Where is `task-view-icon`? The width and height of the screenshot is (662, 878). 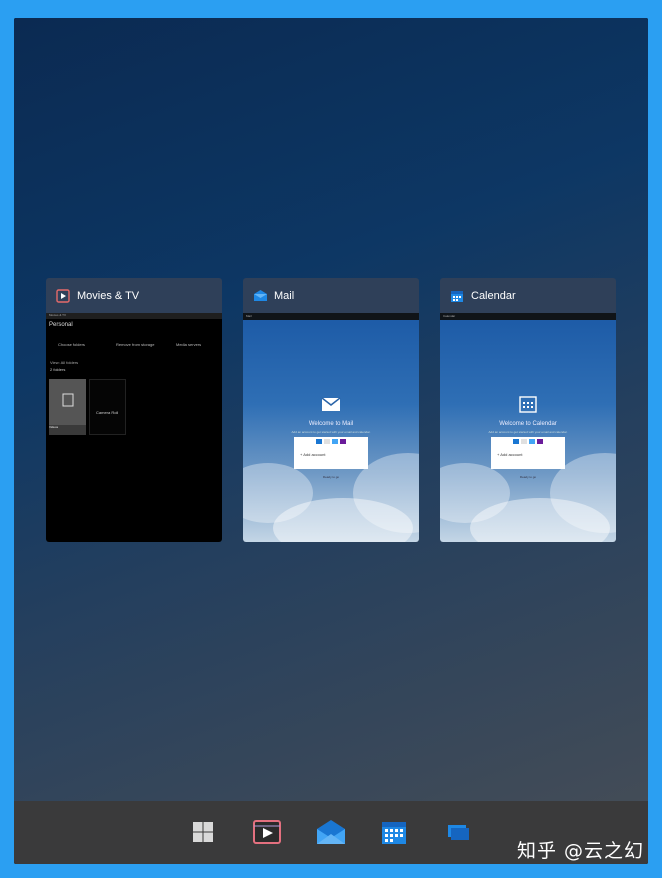 task-view-icon is located at coordinates (458, 832).